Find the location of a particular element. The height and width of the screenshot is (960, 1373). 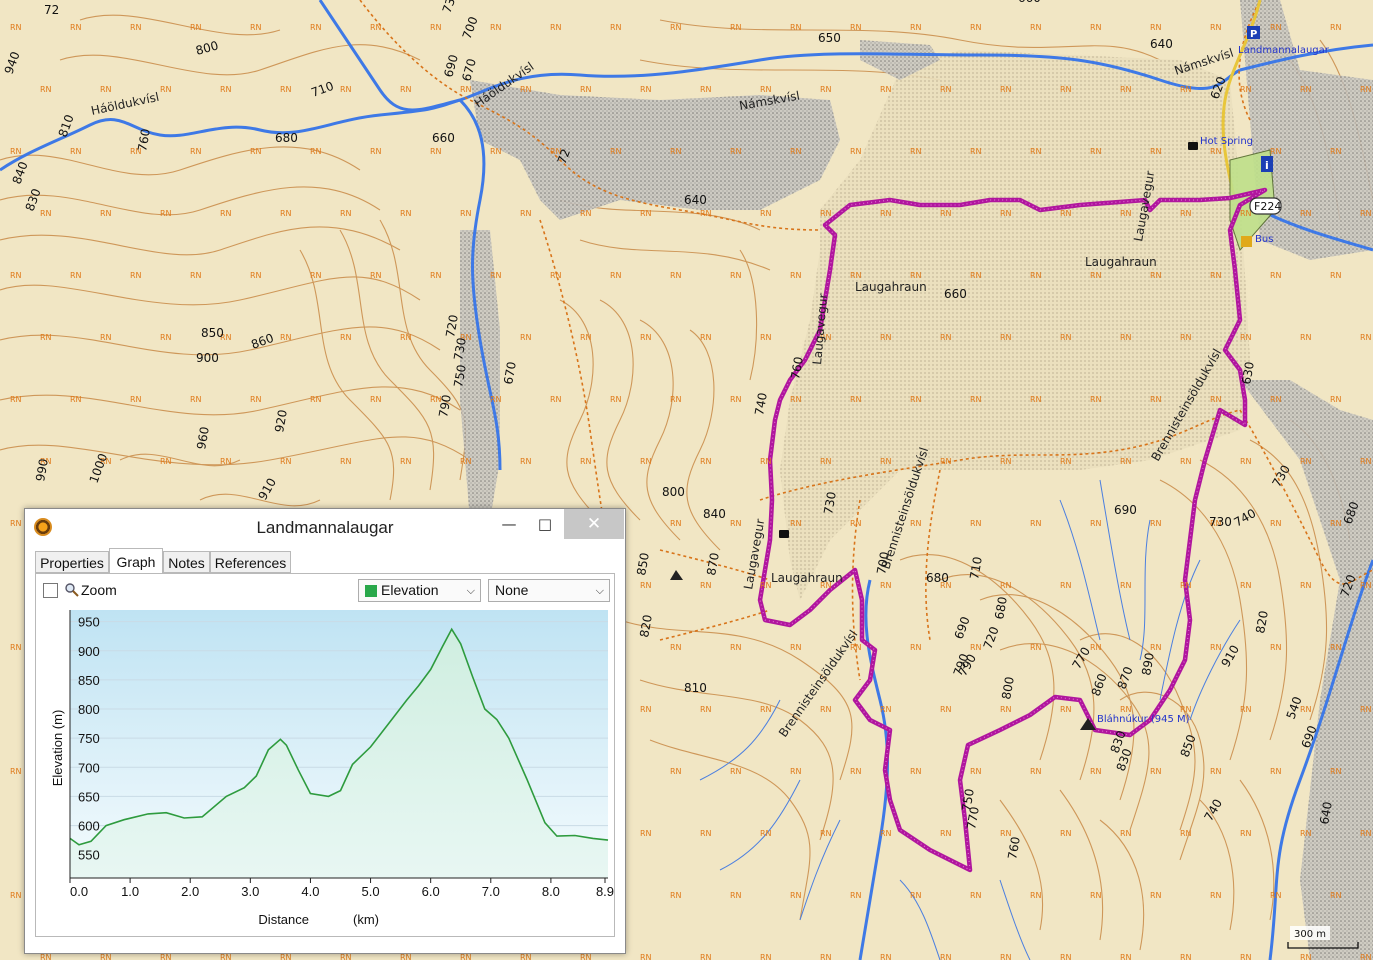

contour-elevation-label: 660 is located at coordinates (443, 138).